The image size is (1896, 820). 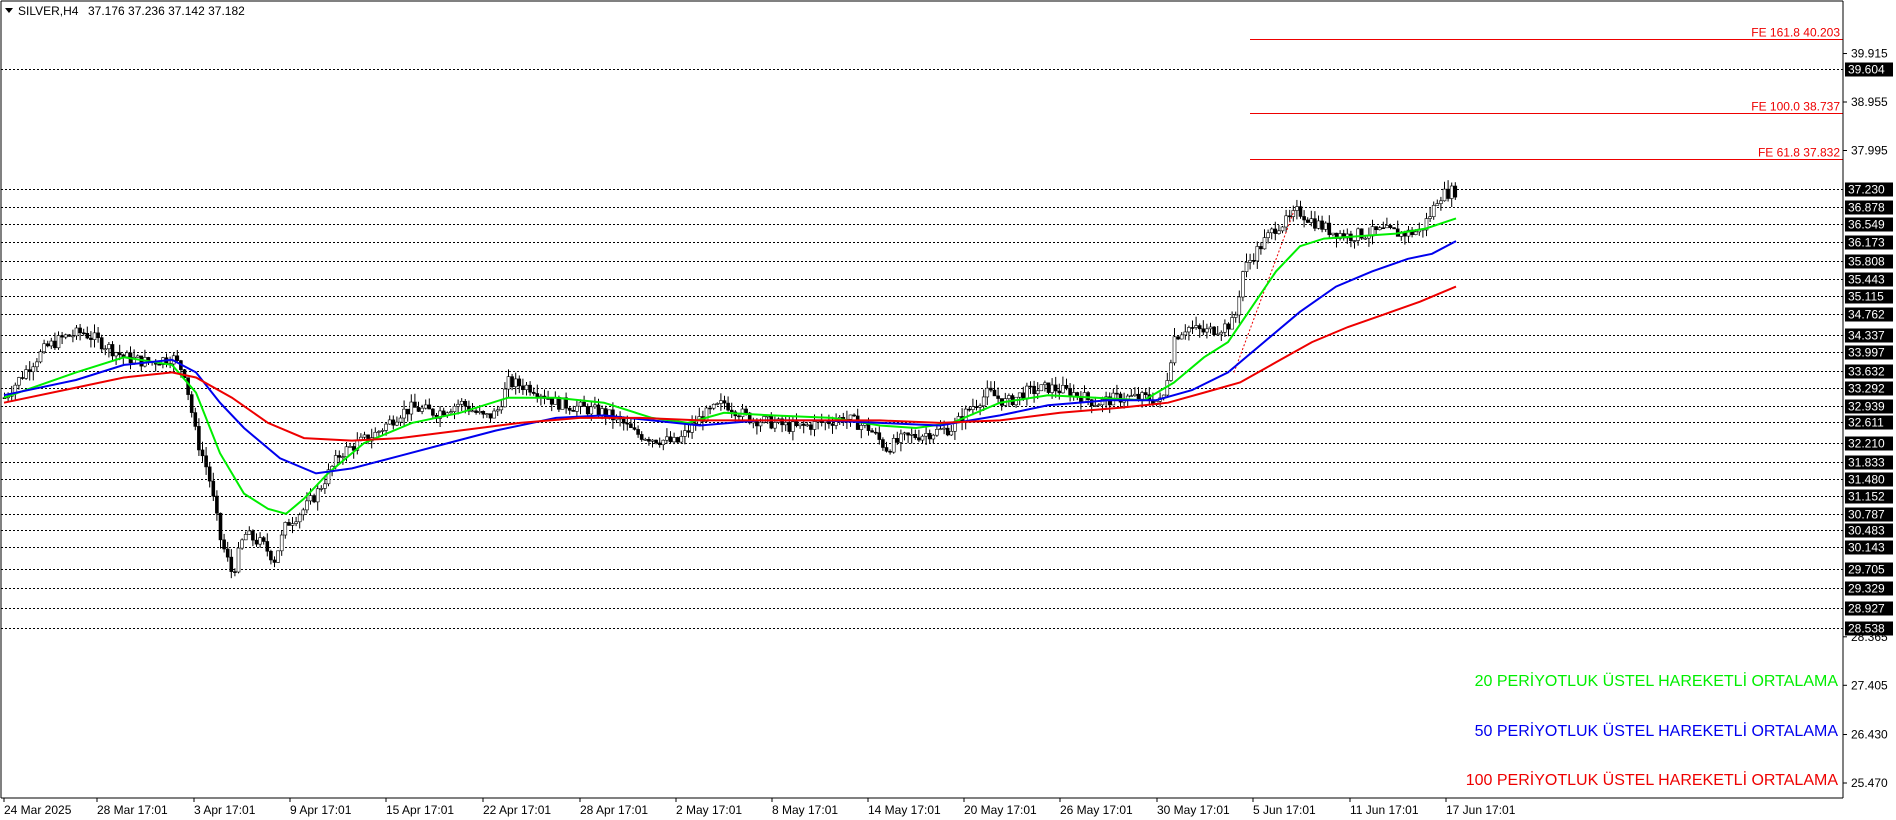 What do you see at coordinates (1866, 463) in the screenshot?
I see `level-price-label: 31.833` at bounding box center [1866, 463].